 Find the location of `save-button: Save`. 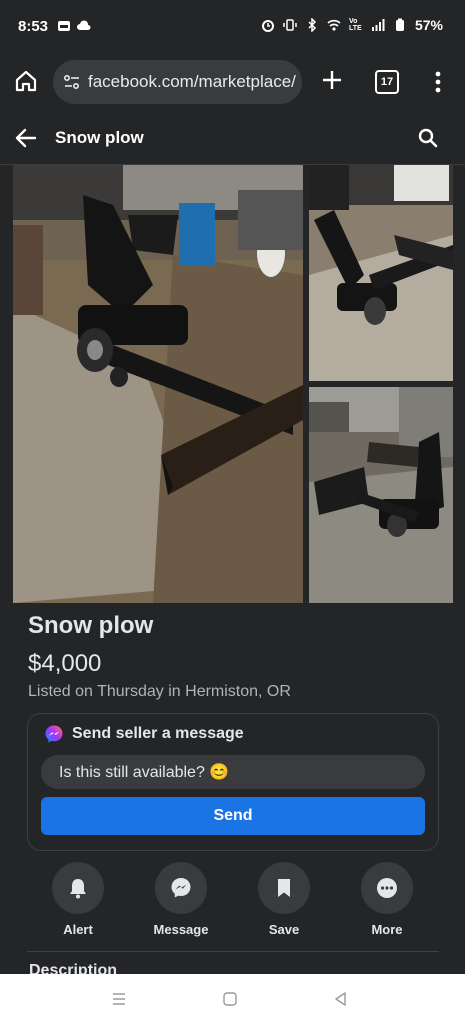

save-button: Save is located at coordinates (284, 899).